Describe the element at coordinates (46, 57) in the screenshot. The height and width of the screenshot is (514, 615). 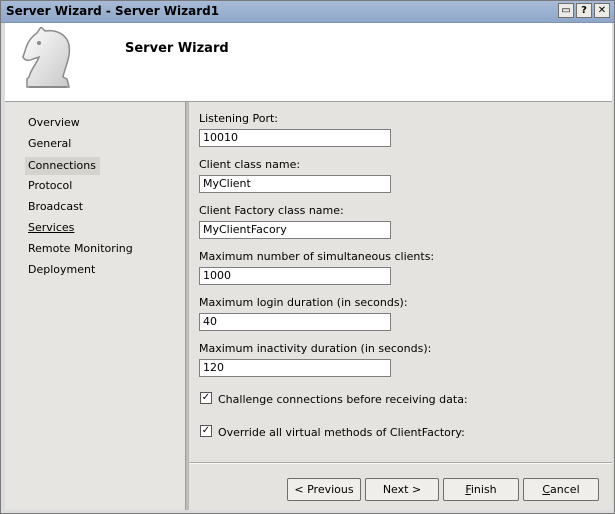
I see `chess-knight-icon` at that location.